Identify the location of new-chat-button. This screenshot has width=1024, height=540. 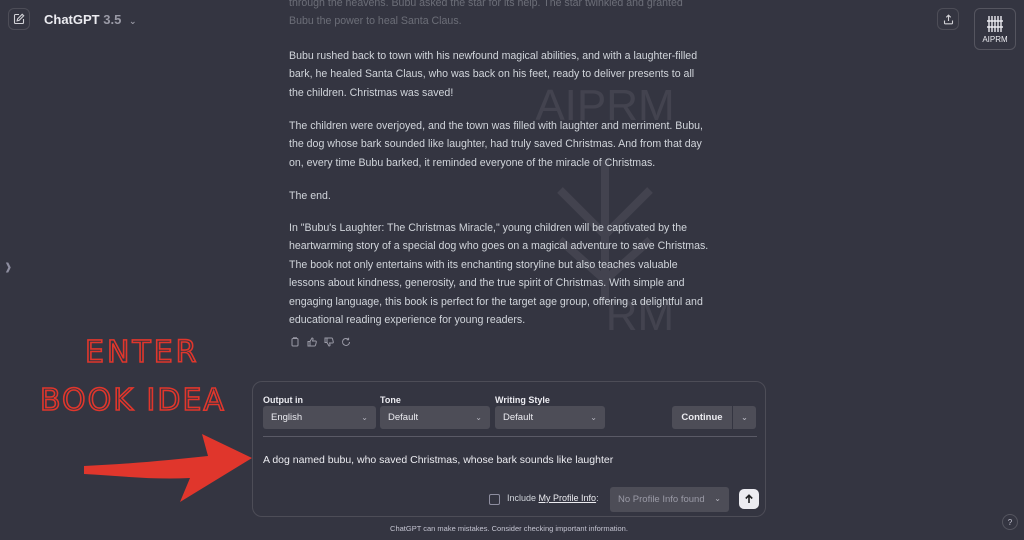
(19, 19).